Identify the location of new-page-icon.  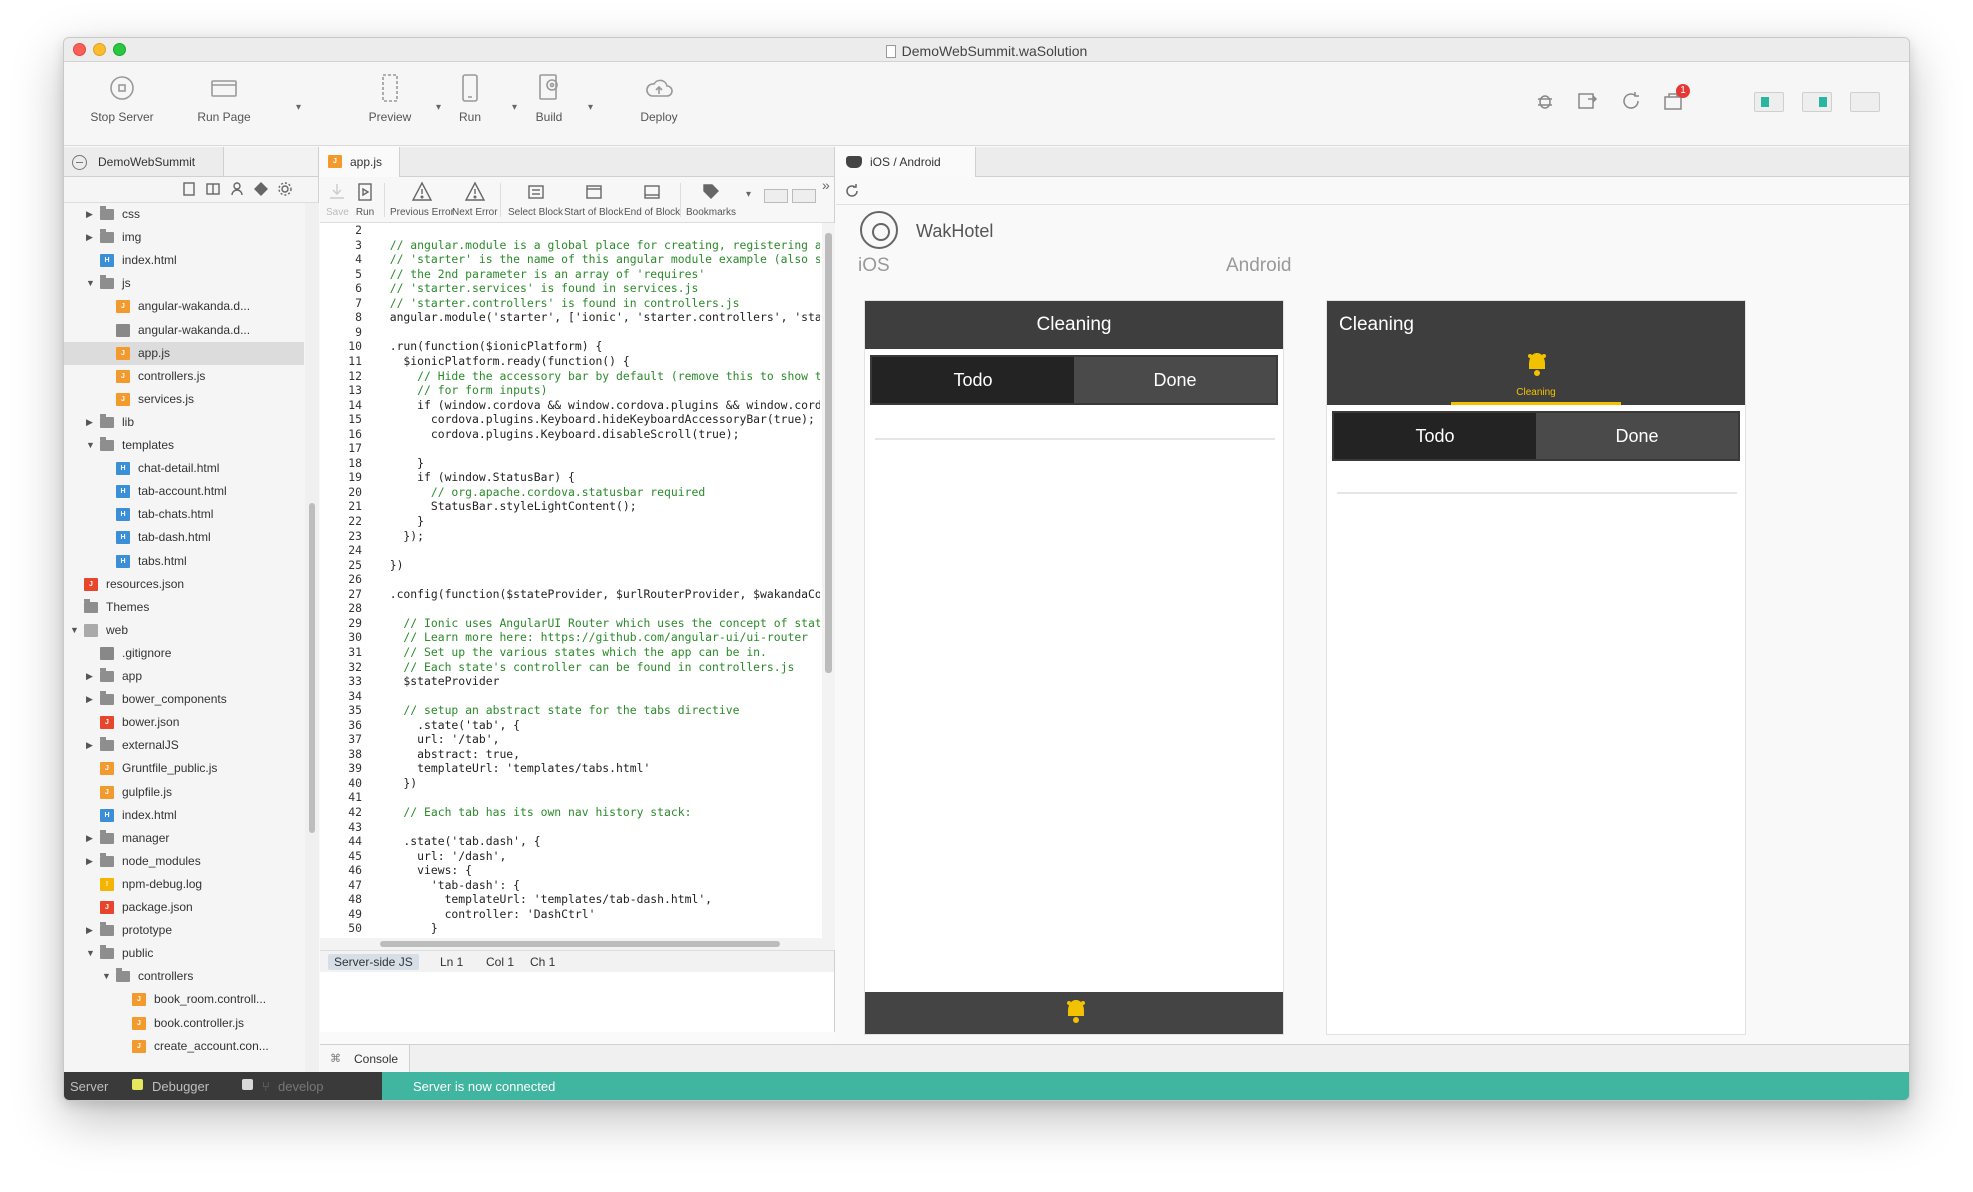
(213, 189).